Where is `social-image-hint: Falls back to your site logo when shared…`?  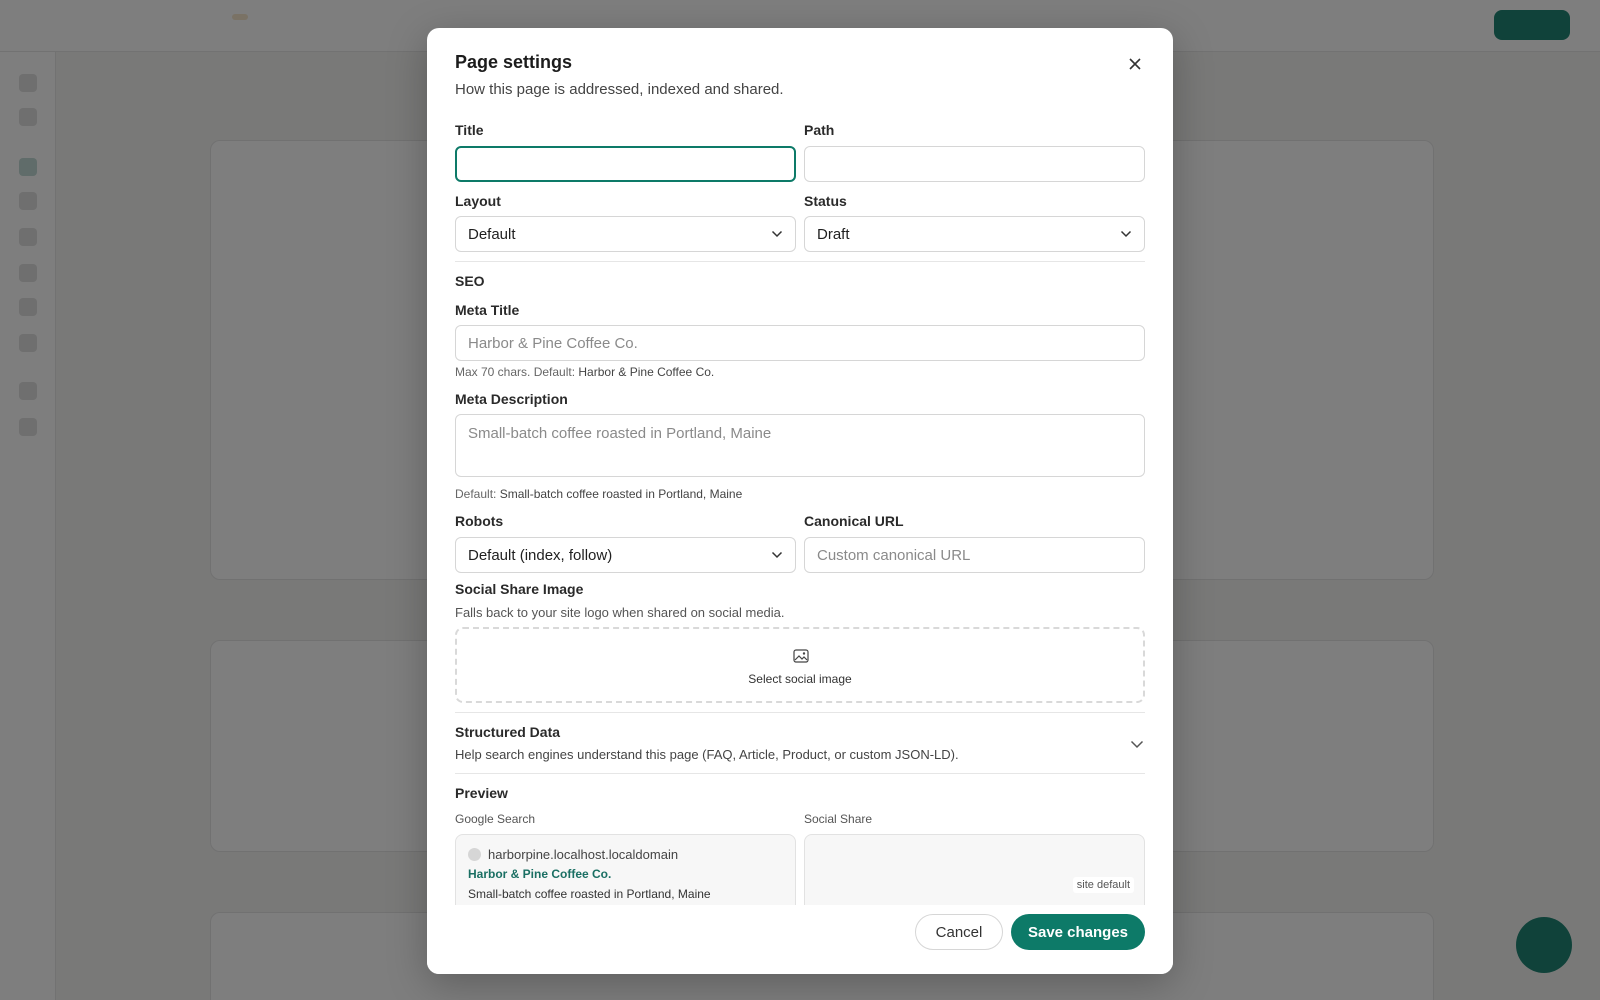 social-image-hint: Falls back to your site logo when shared… is located at coordinates (620, 612).